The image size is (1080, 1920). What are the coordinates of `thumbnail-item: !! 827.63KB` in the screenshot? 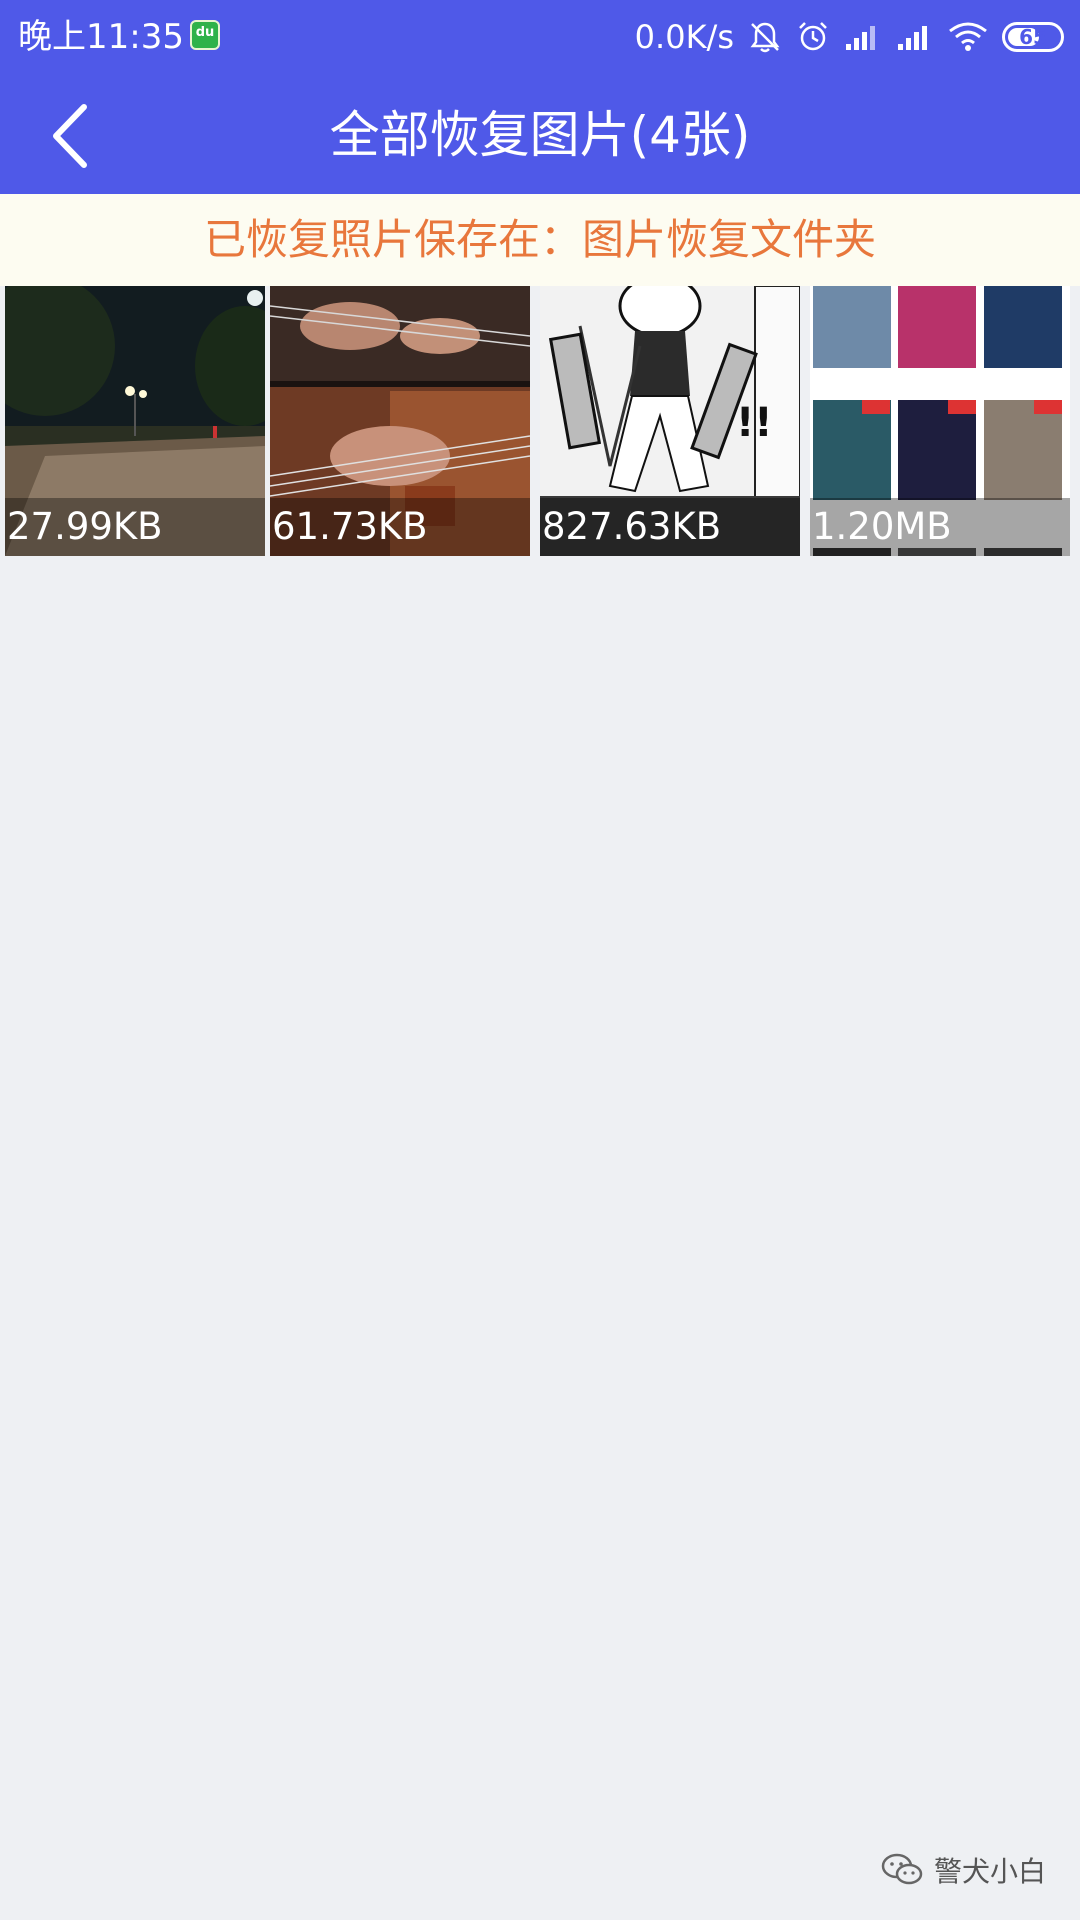 It's located at (670, 421).